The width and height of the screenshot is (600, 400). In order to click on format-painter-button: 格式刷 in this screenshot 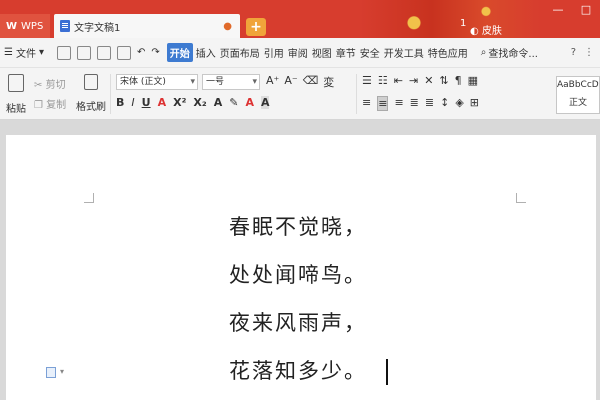, I will do `click(91, 93)`.